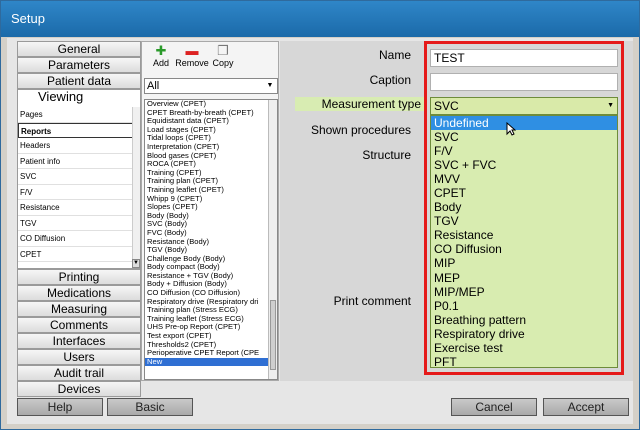 The width and height of the screenshot is (640, 430). What do you see at coordinates (524, 235) in the screenshot?
I see `option-resistance: Resistance` at bounding box center [524, 235].